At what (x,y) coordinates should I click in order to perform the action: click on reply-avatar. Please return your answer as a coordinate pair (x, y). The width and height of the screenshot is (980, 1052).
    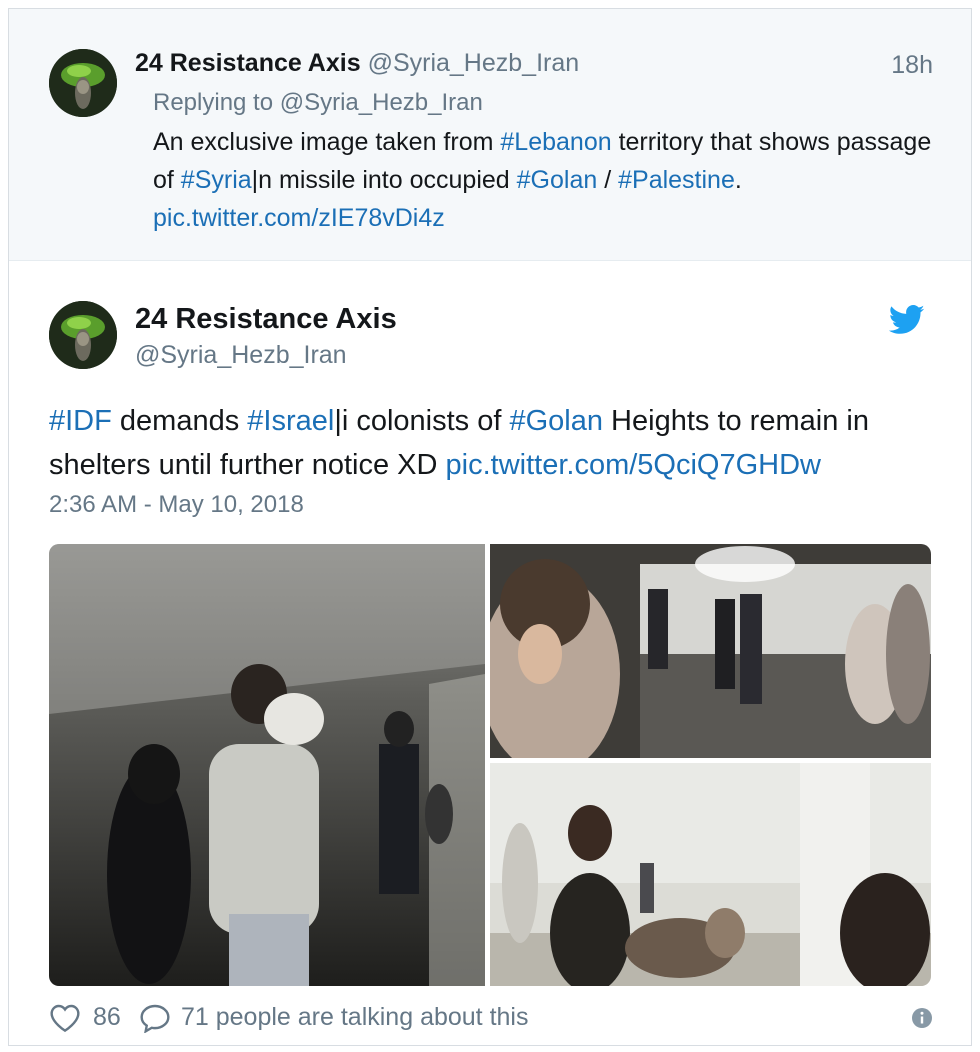
    Looking at the image, I should click on (83, 83).